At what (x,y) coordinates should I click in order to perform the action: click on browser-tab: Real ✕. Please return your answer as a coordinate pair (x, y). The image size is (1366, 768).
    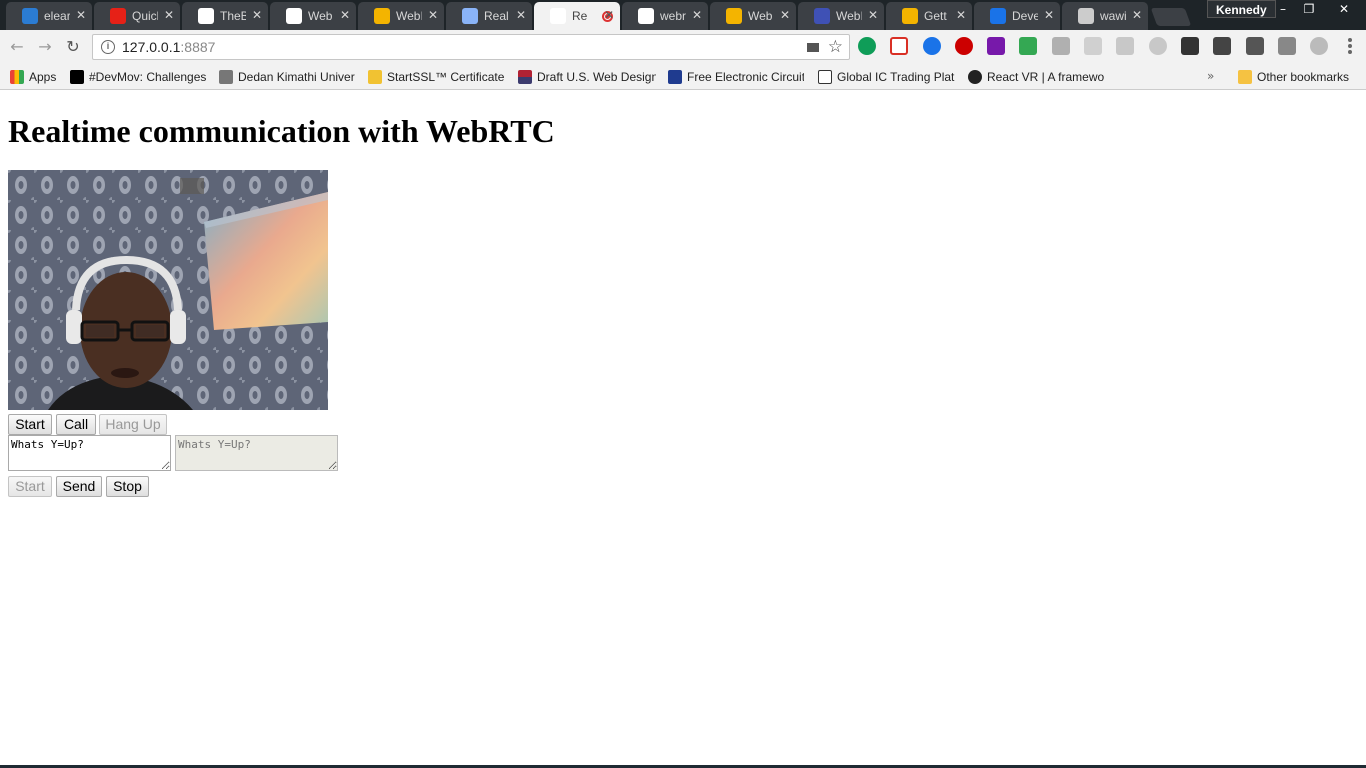
    Looking at the image, I should click on (489, 16).